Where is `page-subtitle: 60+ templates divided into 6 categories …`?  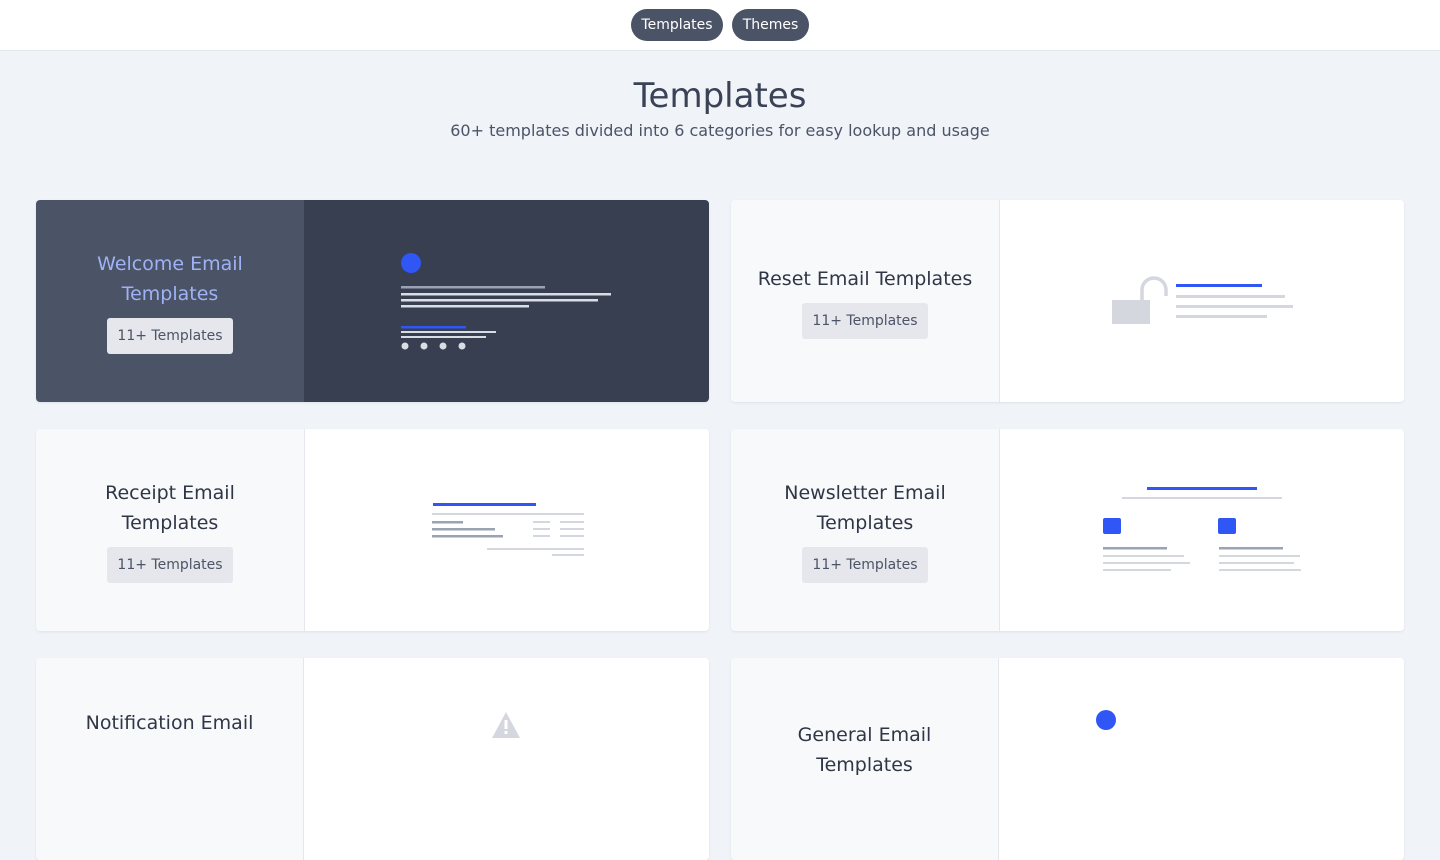
page-subtitle: 60+ templates divided into 6 categories … is located at coordinates (720, 130).